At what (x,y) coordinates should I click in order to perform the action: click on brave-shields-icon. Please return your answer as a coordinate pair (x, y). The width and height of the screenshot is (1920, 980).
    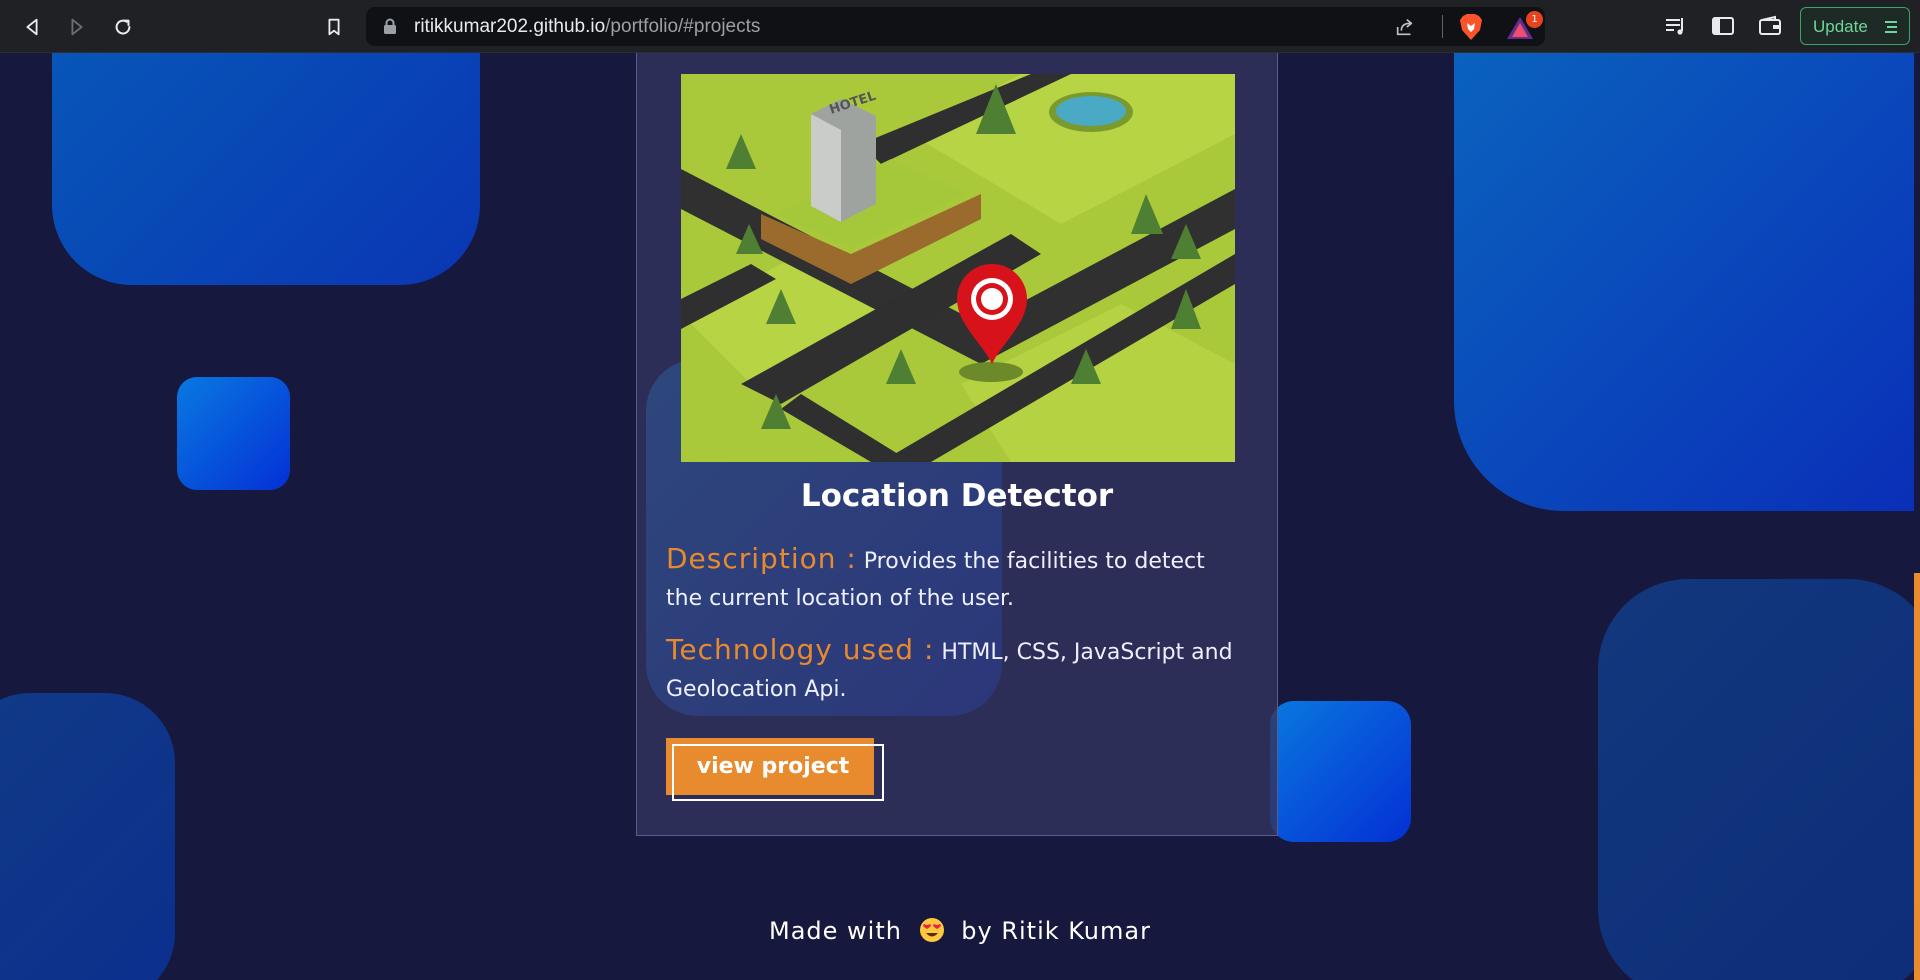
    Looking at the image, I should click on (1471, 27).